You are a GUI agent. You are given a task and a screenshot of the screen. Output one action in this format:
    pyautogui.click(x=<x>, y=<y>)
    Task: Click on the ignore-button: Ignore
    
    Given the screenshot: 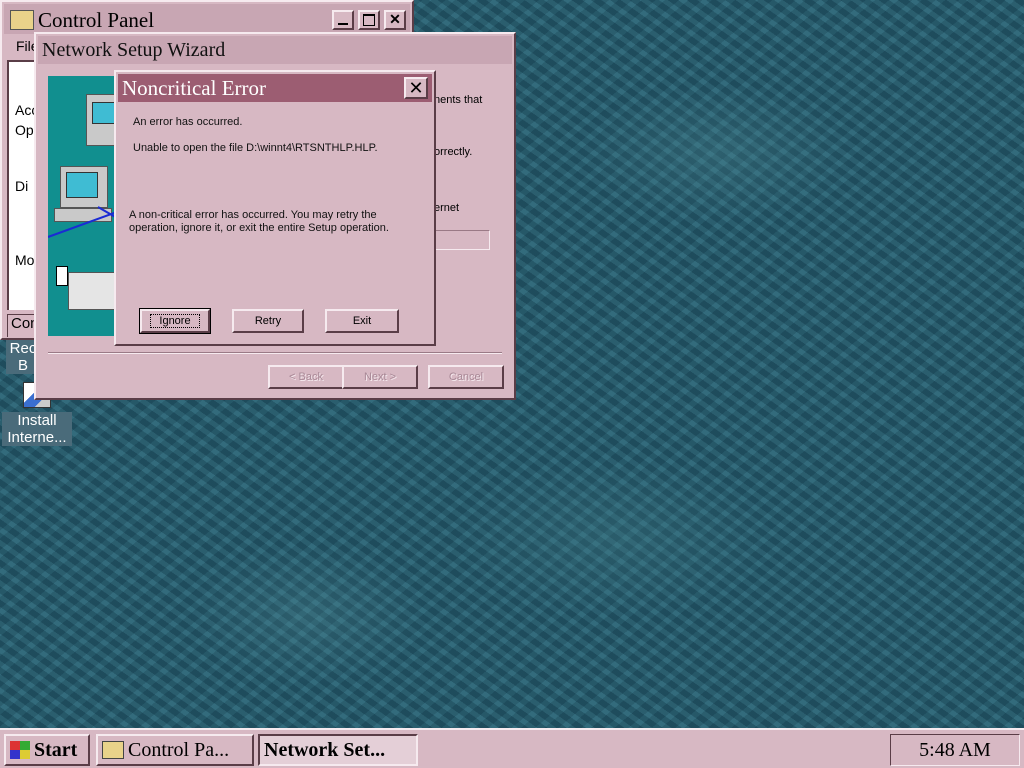 What is the action you would take?
    pyautogui.click(x=175, y=321)
    